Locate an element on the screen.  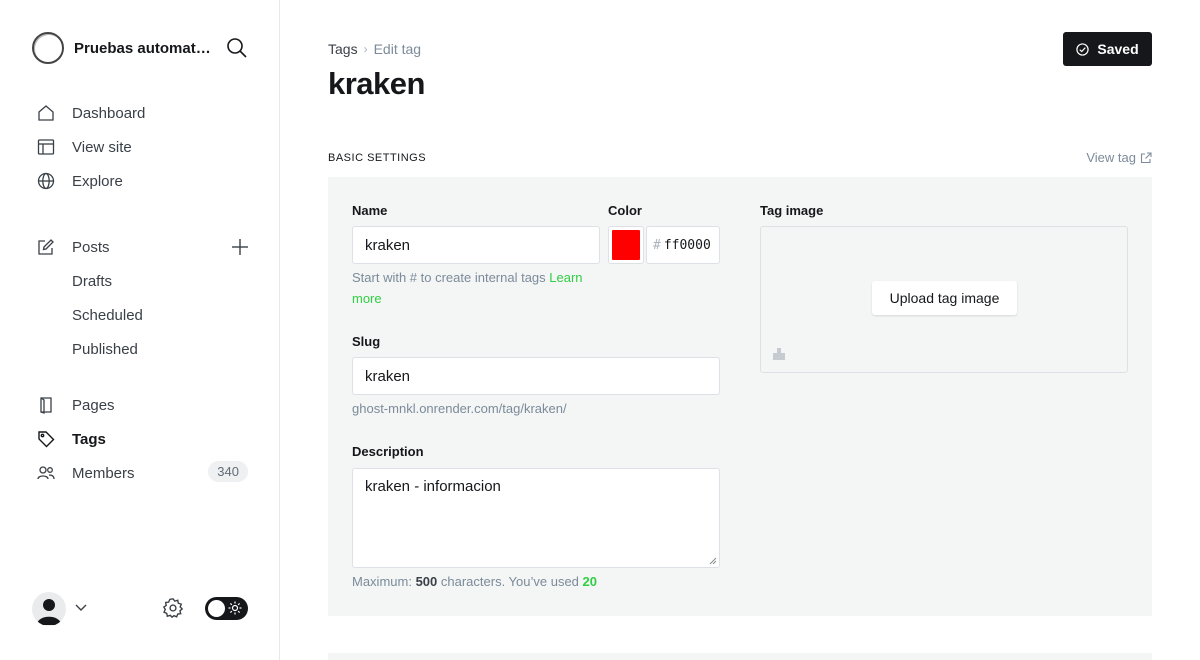
theme-toggle is located at coordinates (226, 608).